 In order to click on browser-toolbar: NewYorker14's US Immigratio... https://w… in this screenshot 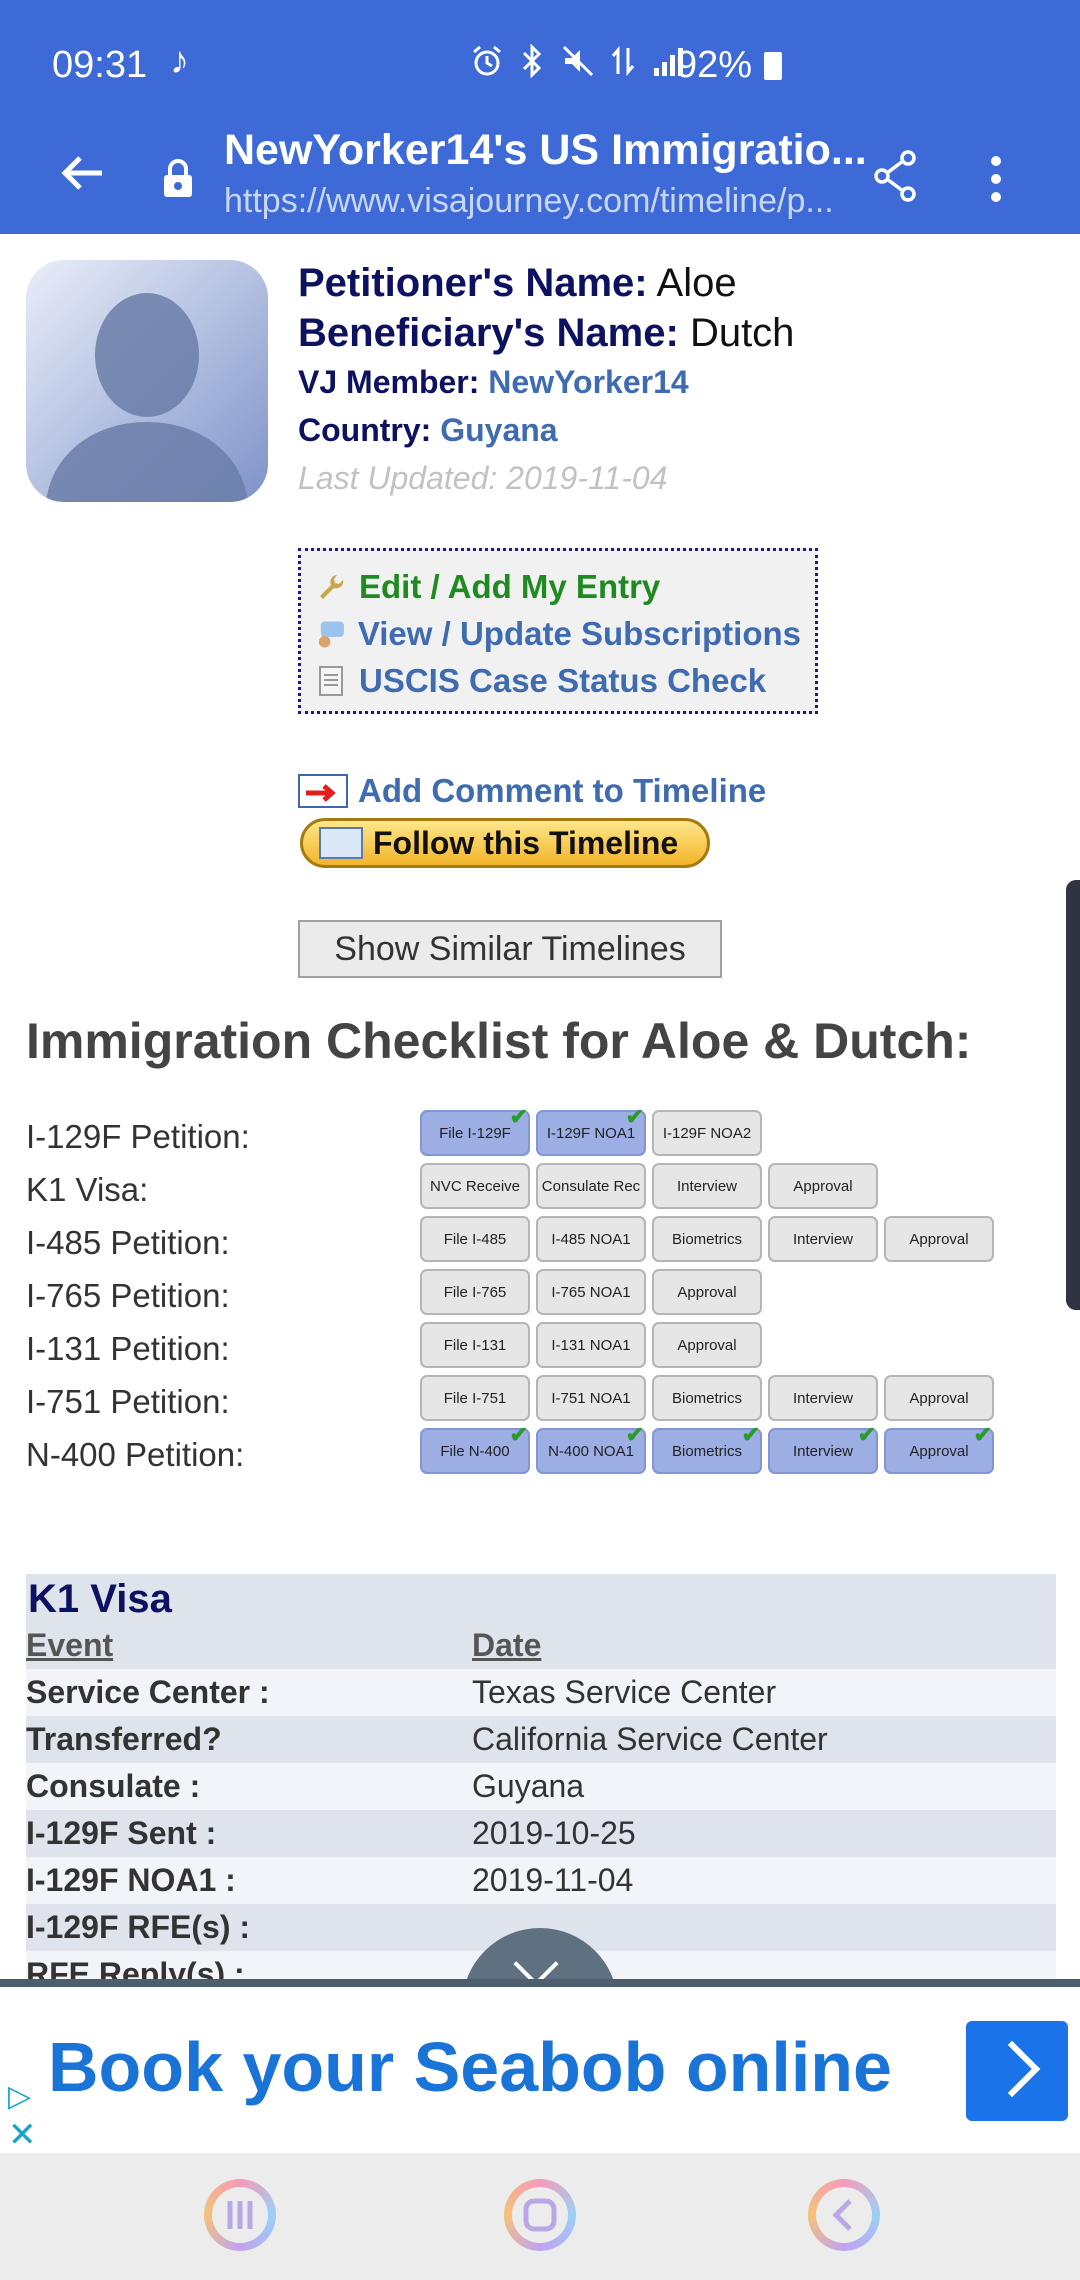, I will do `click(540, 177)`.